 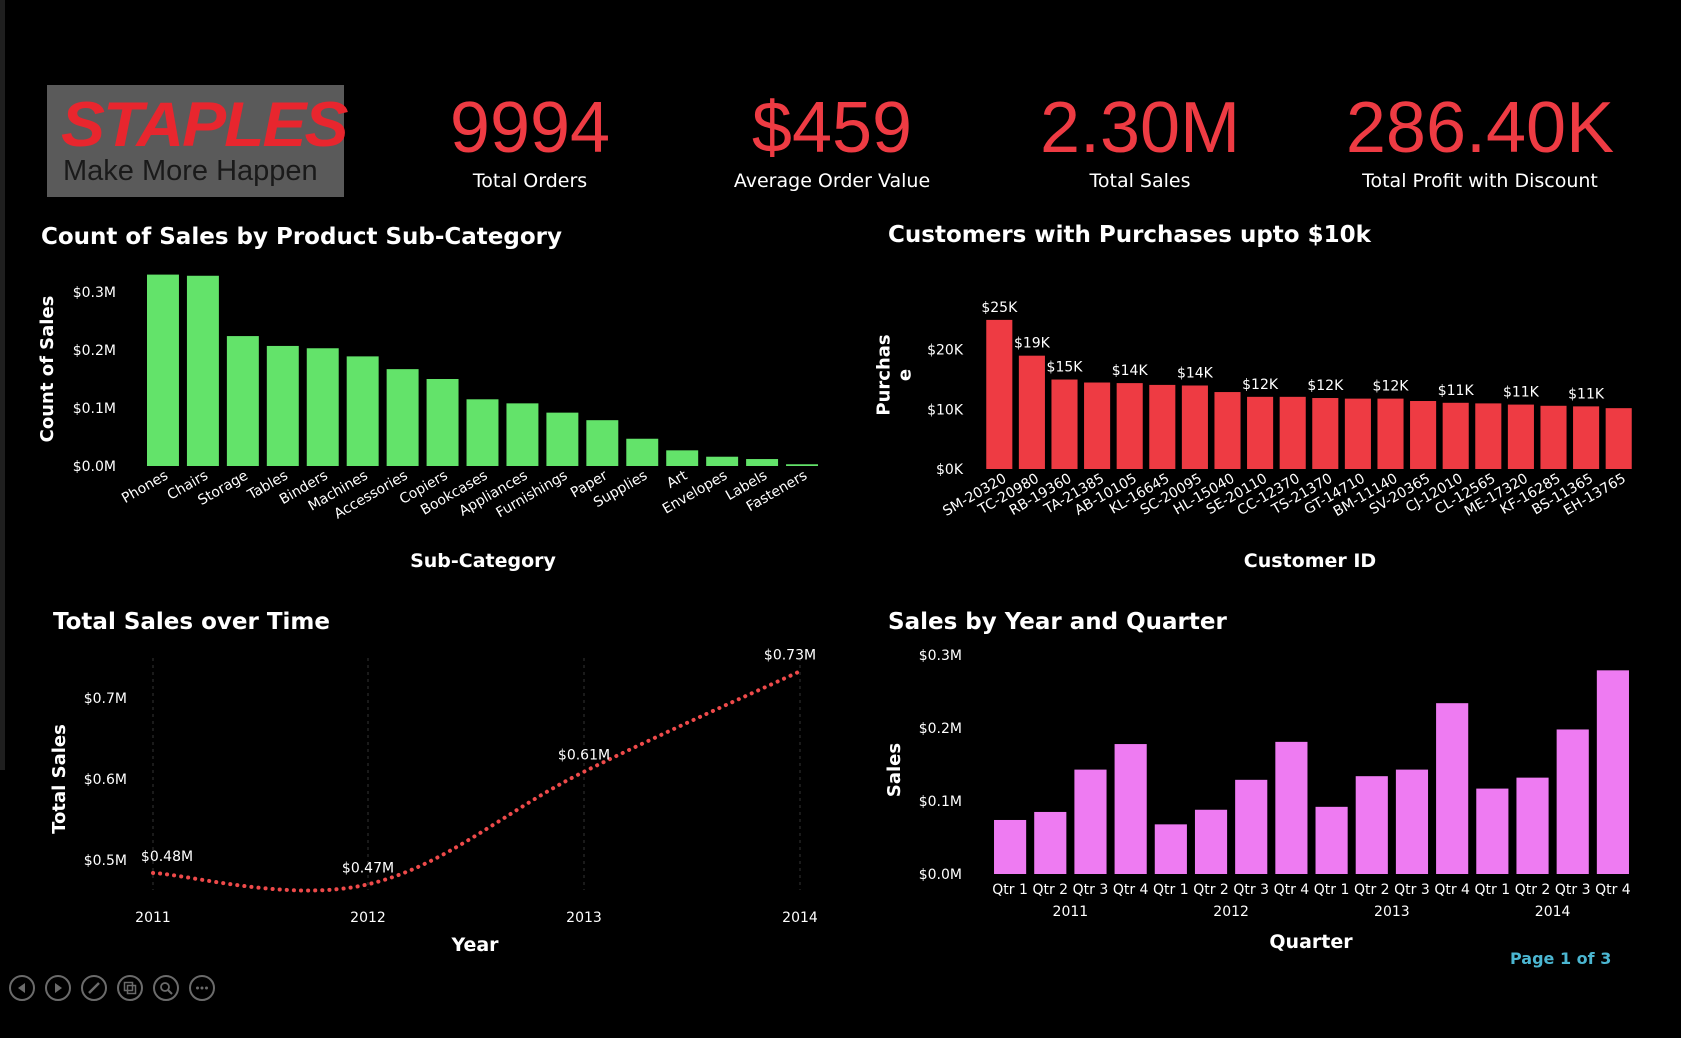 What do you see at coordinates (1065, 368) in the screenshot?
I see `data-label: $15K` at bounding box center [1065, 368].